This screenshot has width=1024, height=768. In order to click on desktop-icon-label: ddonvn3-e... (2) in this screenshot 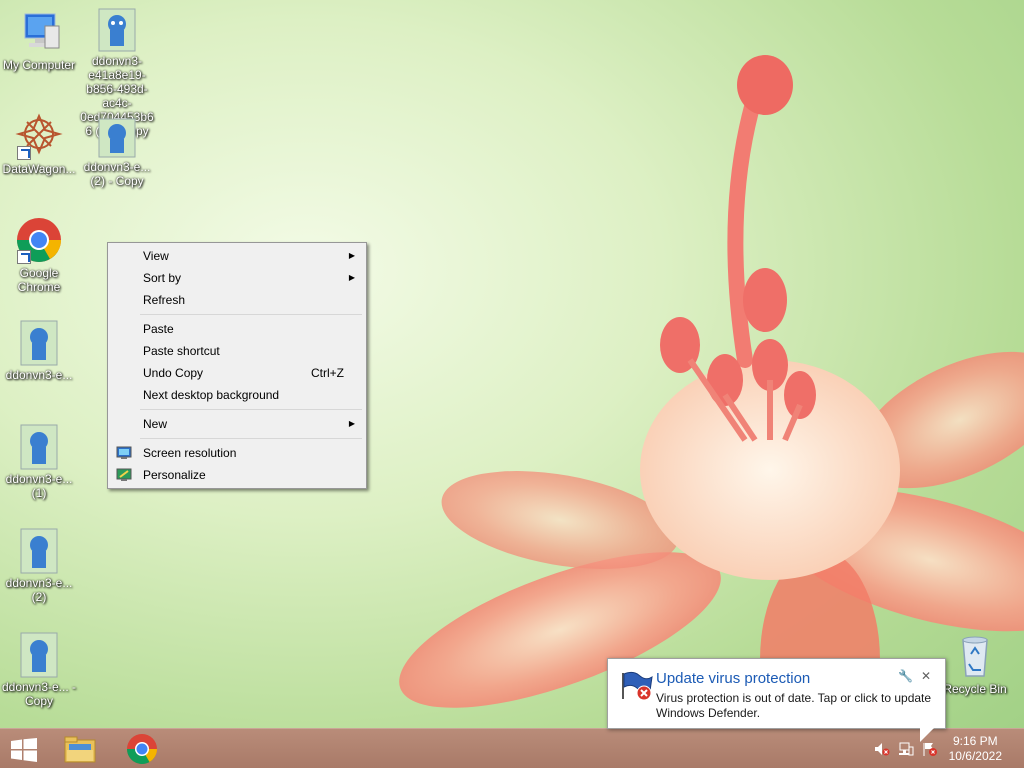, I will do `click(39, 590)`.